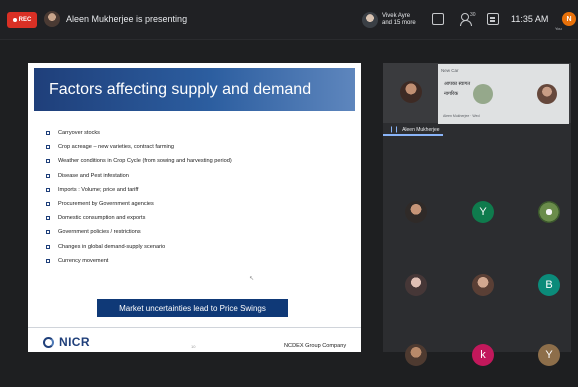  Describe the element at coordinates (549, 285) in the screenshot. I see `participant-tile-b: B` at that location.